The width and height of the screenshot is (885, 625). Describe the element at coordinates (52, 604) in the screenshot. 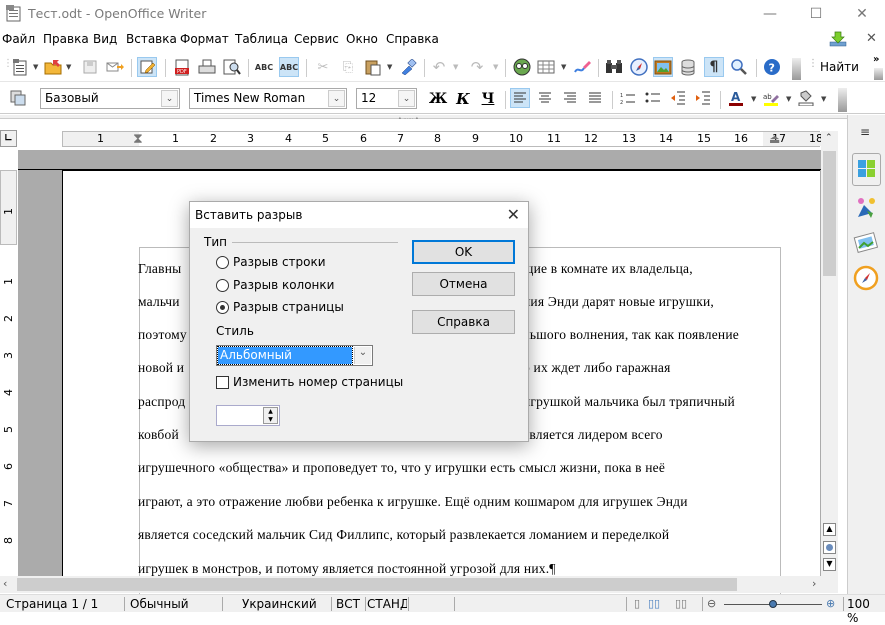

I see `page-count: Страница 1 / 1` at that location.